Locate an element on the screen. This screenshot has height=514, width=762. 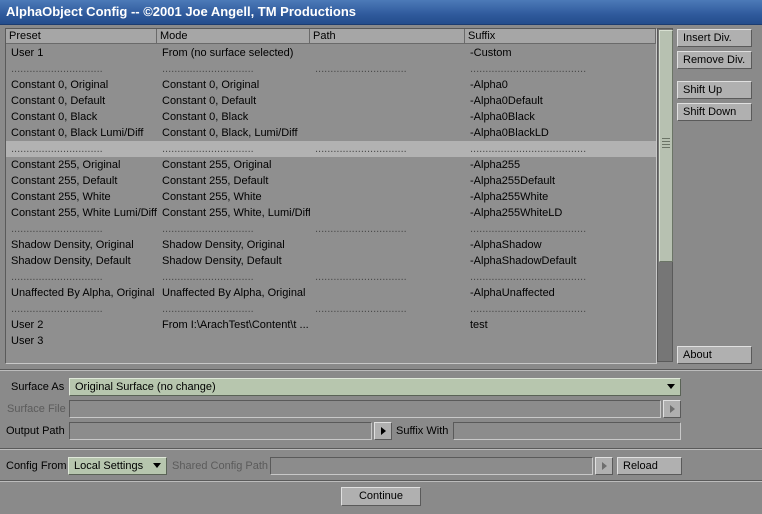
config-from-dropdown: Local Settings is located at coordinates (117, 466).